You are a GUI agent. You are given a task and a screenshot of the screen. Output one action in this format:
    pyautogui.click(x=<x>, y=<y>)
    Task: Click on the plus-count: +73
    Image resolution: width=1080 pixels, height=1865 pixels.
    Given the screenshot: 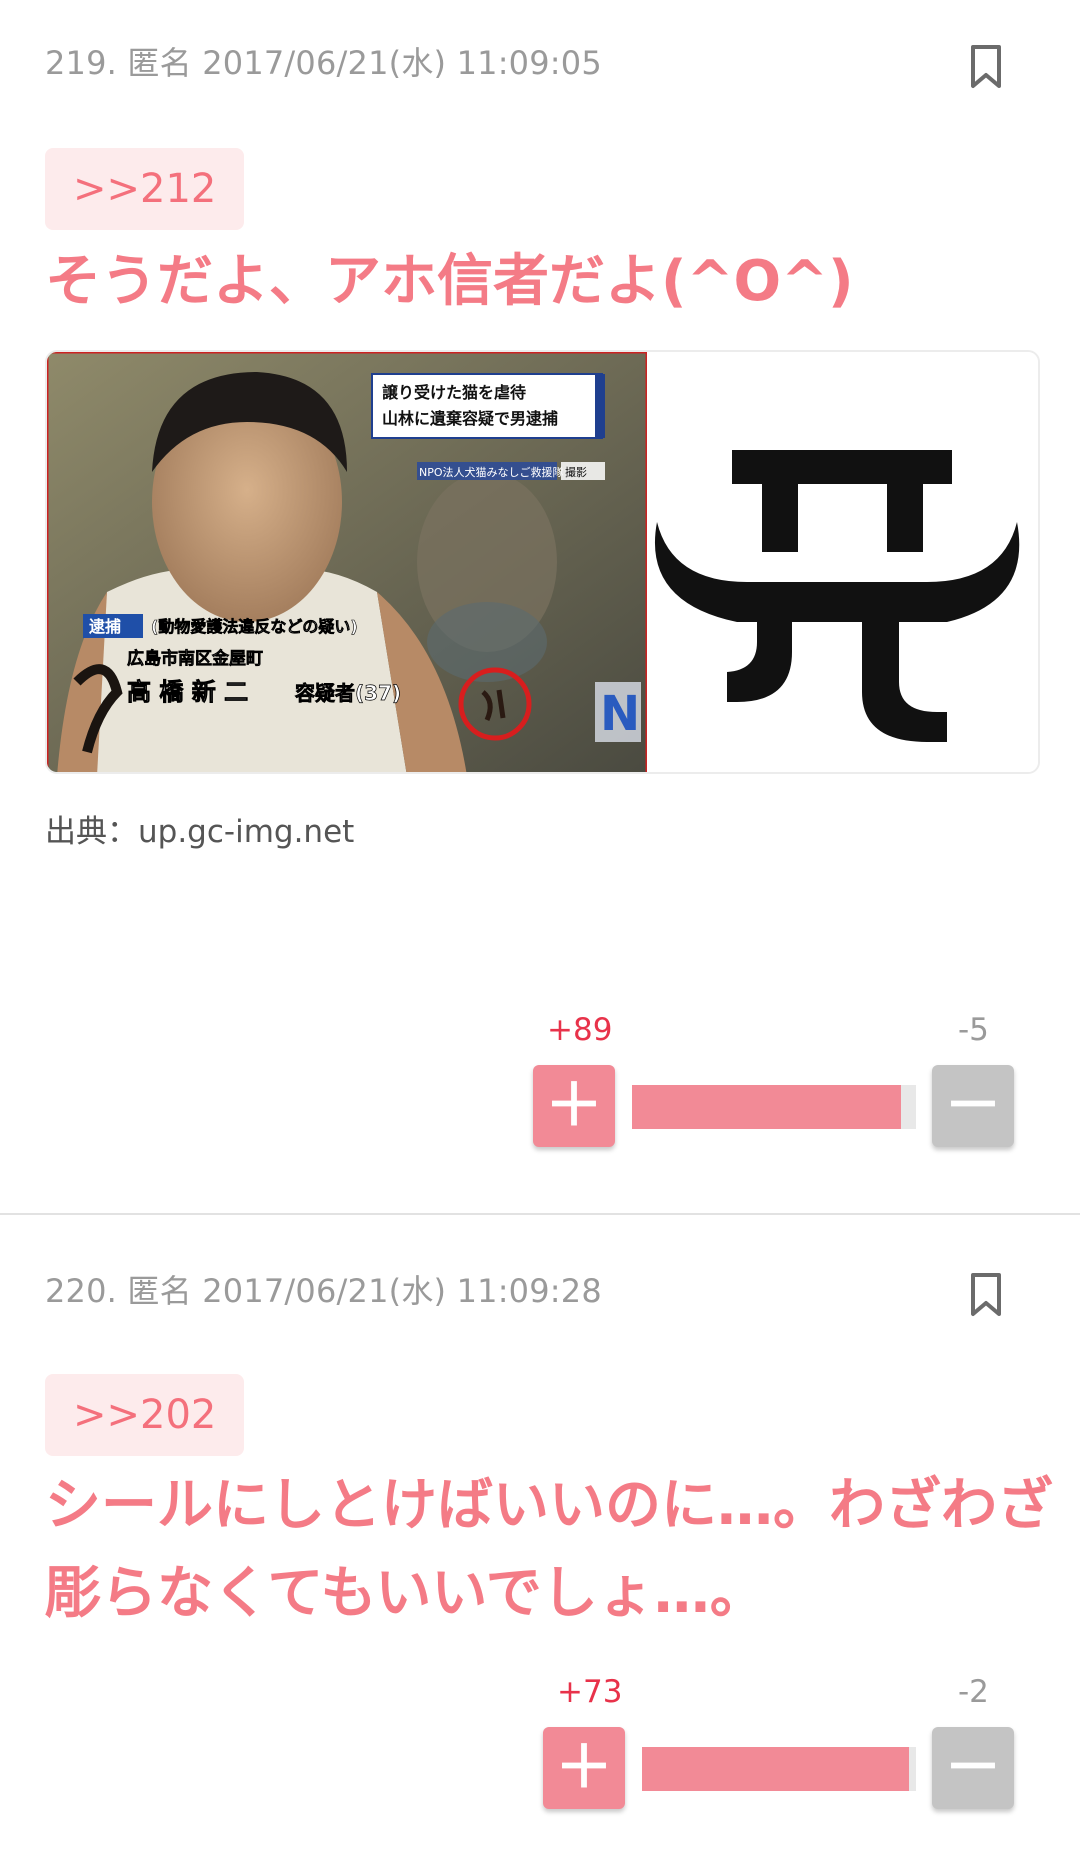 What is the action you would take?
    pyautogui.click(x=590, y=1692)
    